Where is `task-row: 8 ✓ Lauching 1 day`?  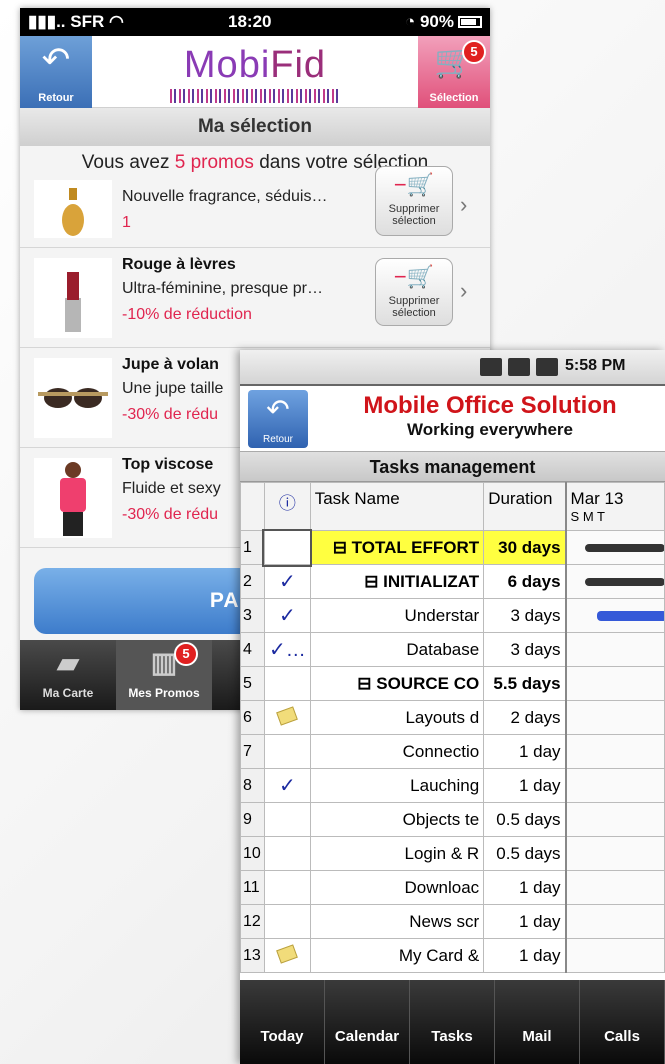 task-row: 8 ✓ Lauching 1 day is located at coordinates (452, 785).